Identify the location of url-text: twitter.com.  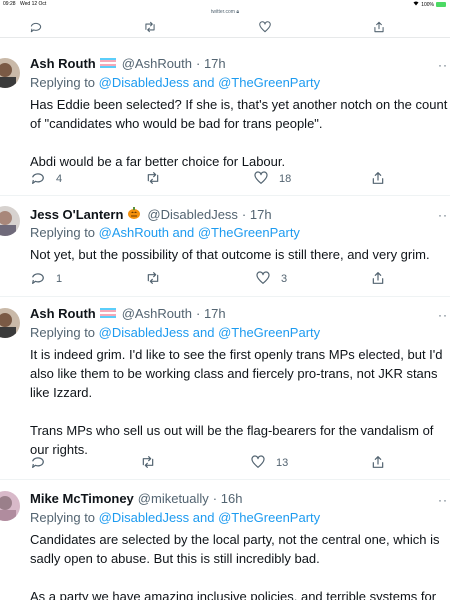
(223, 12).